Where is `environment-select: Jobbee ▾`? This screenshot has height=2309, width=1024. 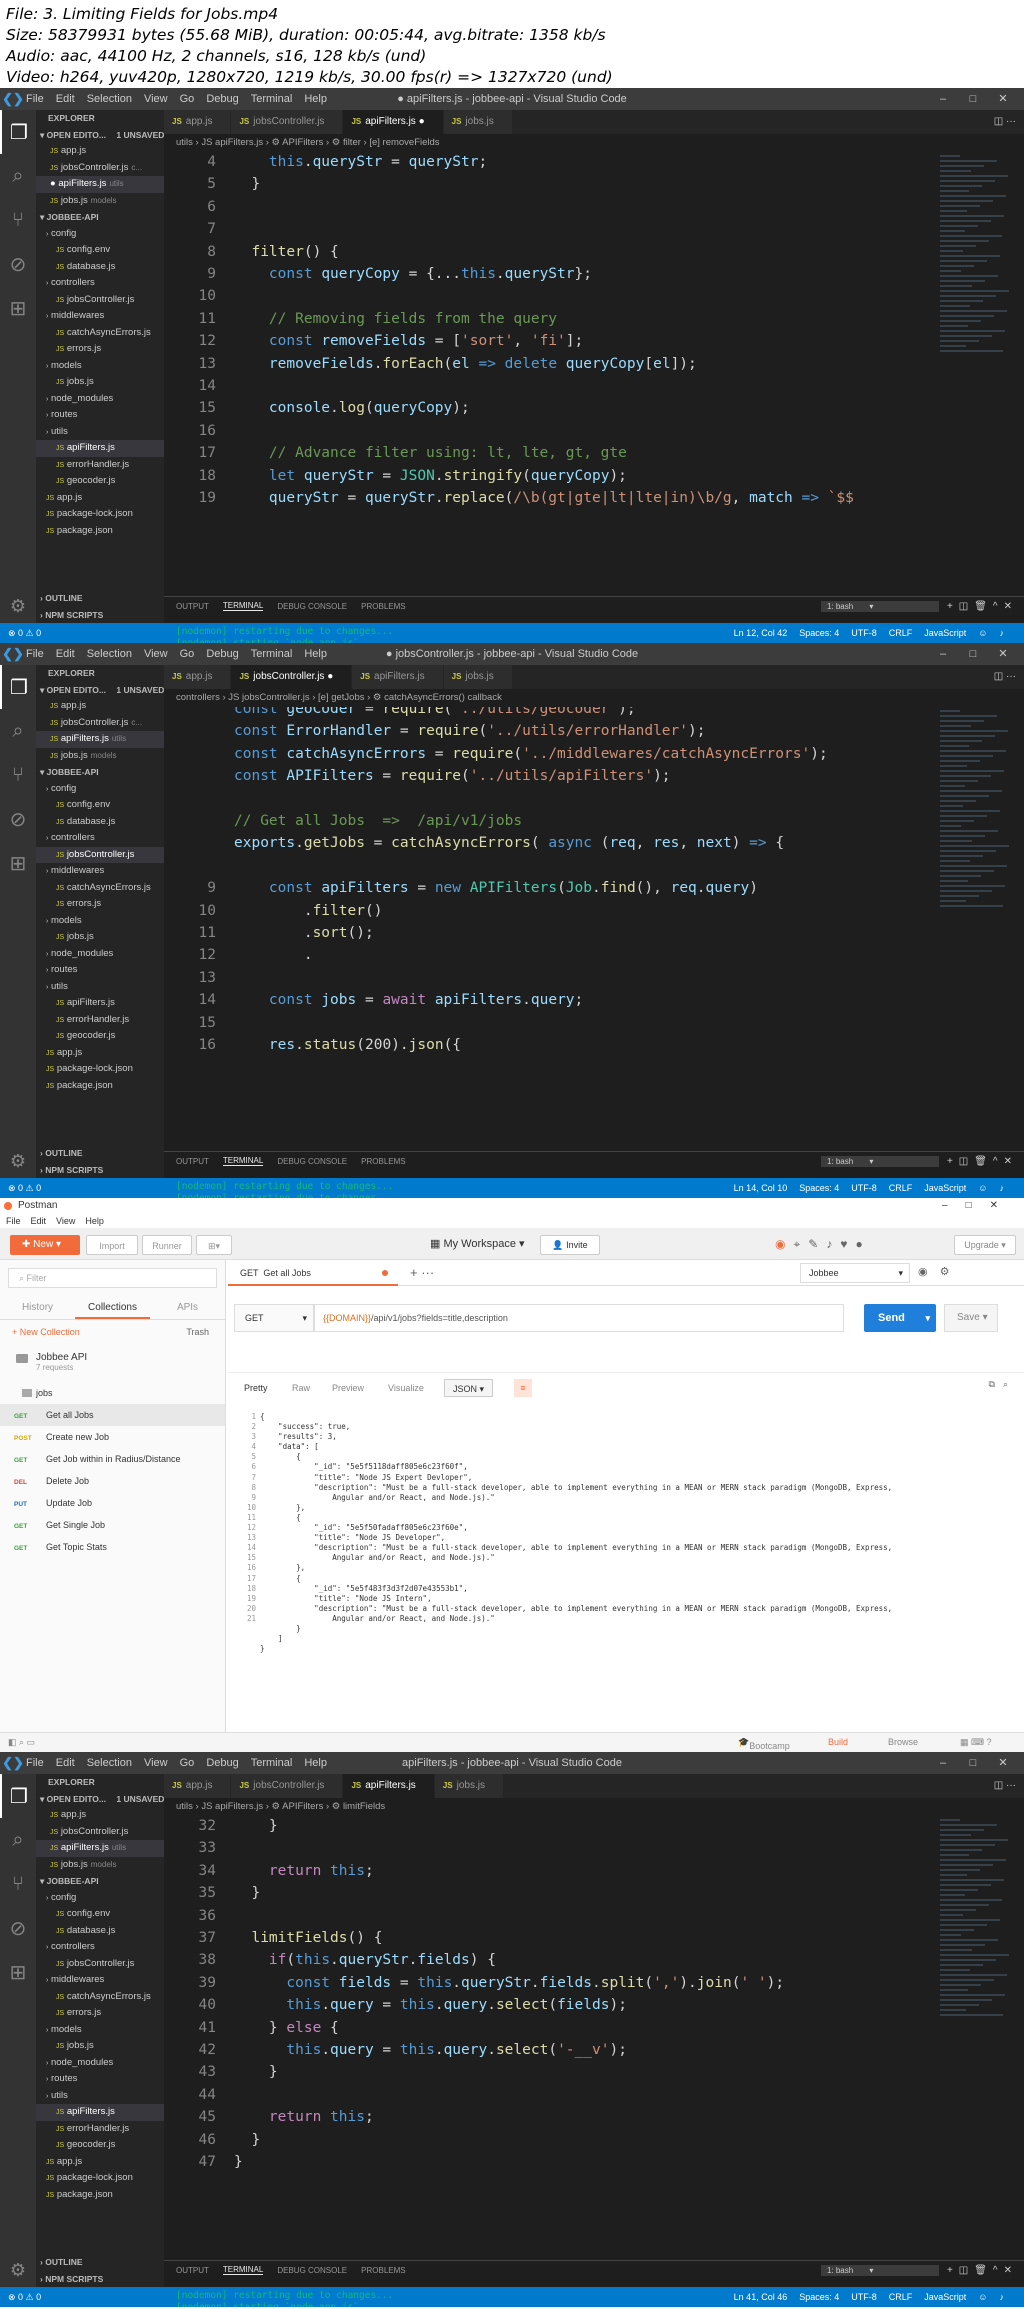
environment-select: Jobbee ▾ is located at coordinates (855, 1273).